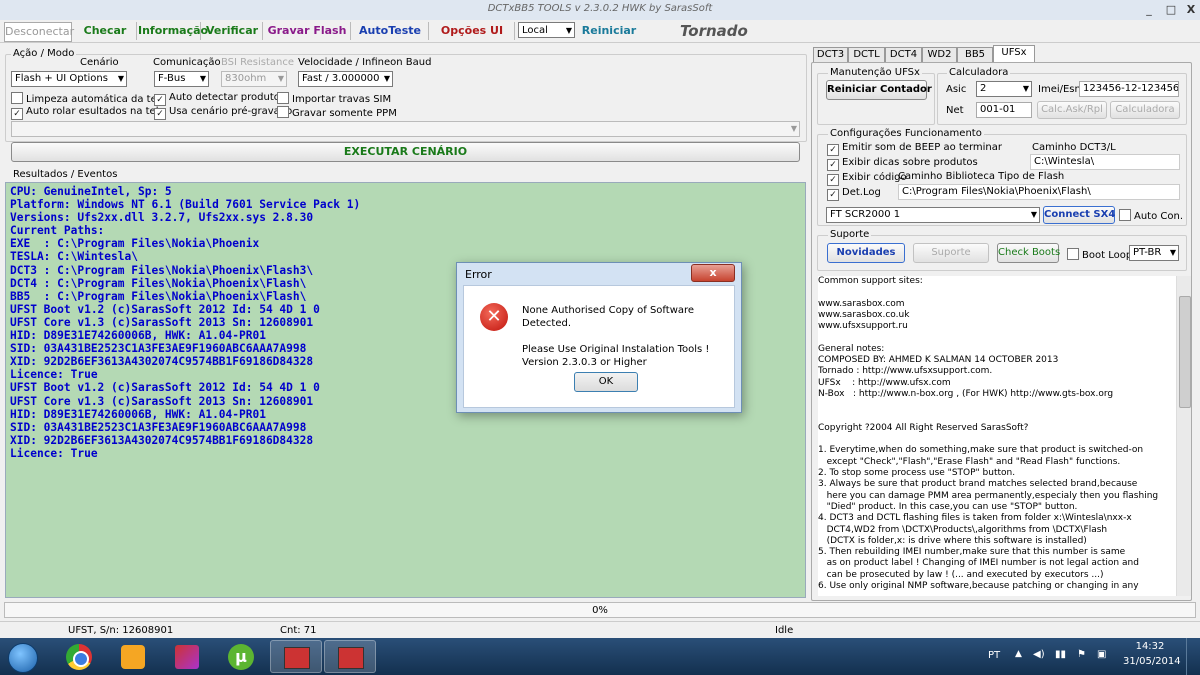 The image size is (1200, 675). I want to click on bsi-select: 830ohm ▼, so click(254, 79).